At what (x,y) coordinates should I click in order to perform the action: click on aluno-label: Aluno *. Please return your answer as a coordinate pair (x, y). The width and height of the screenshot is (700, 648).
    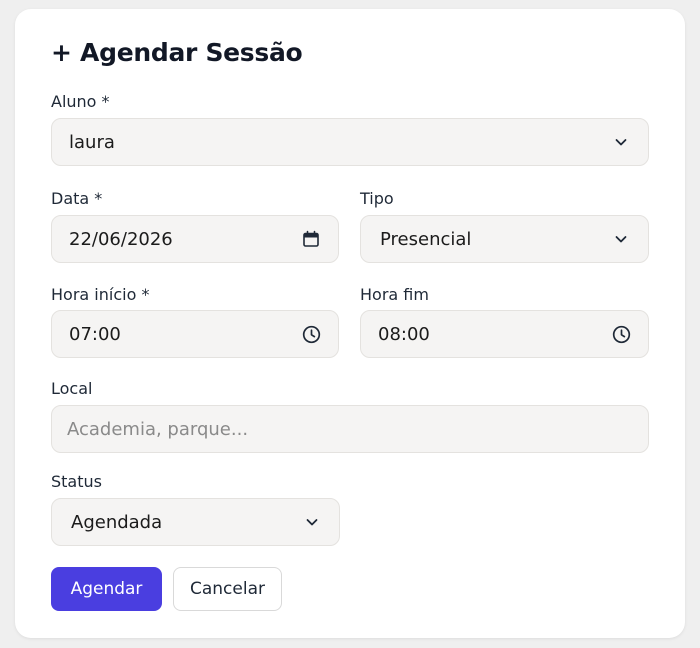
    Looking at the image, I should click on (80, 101).